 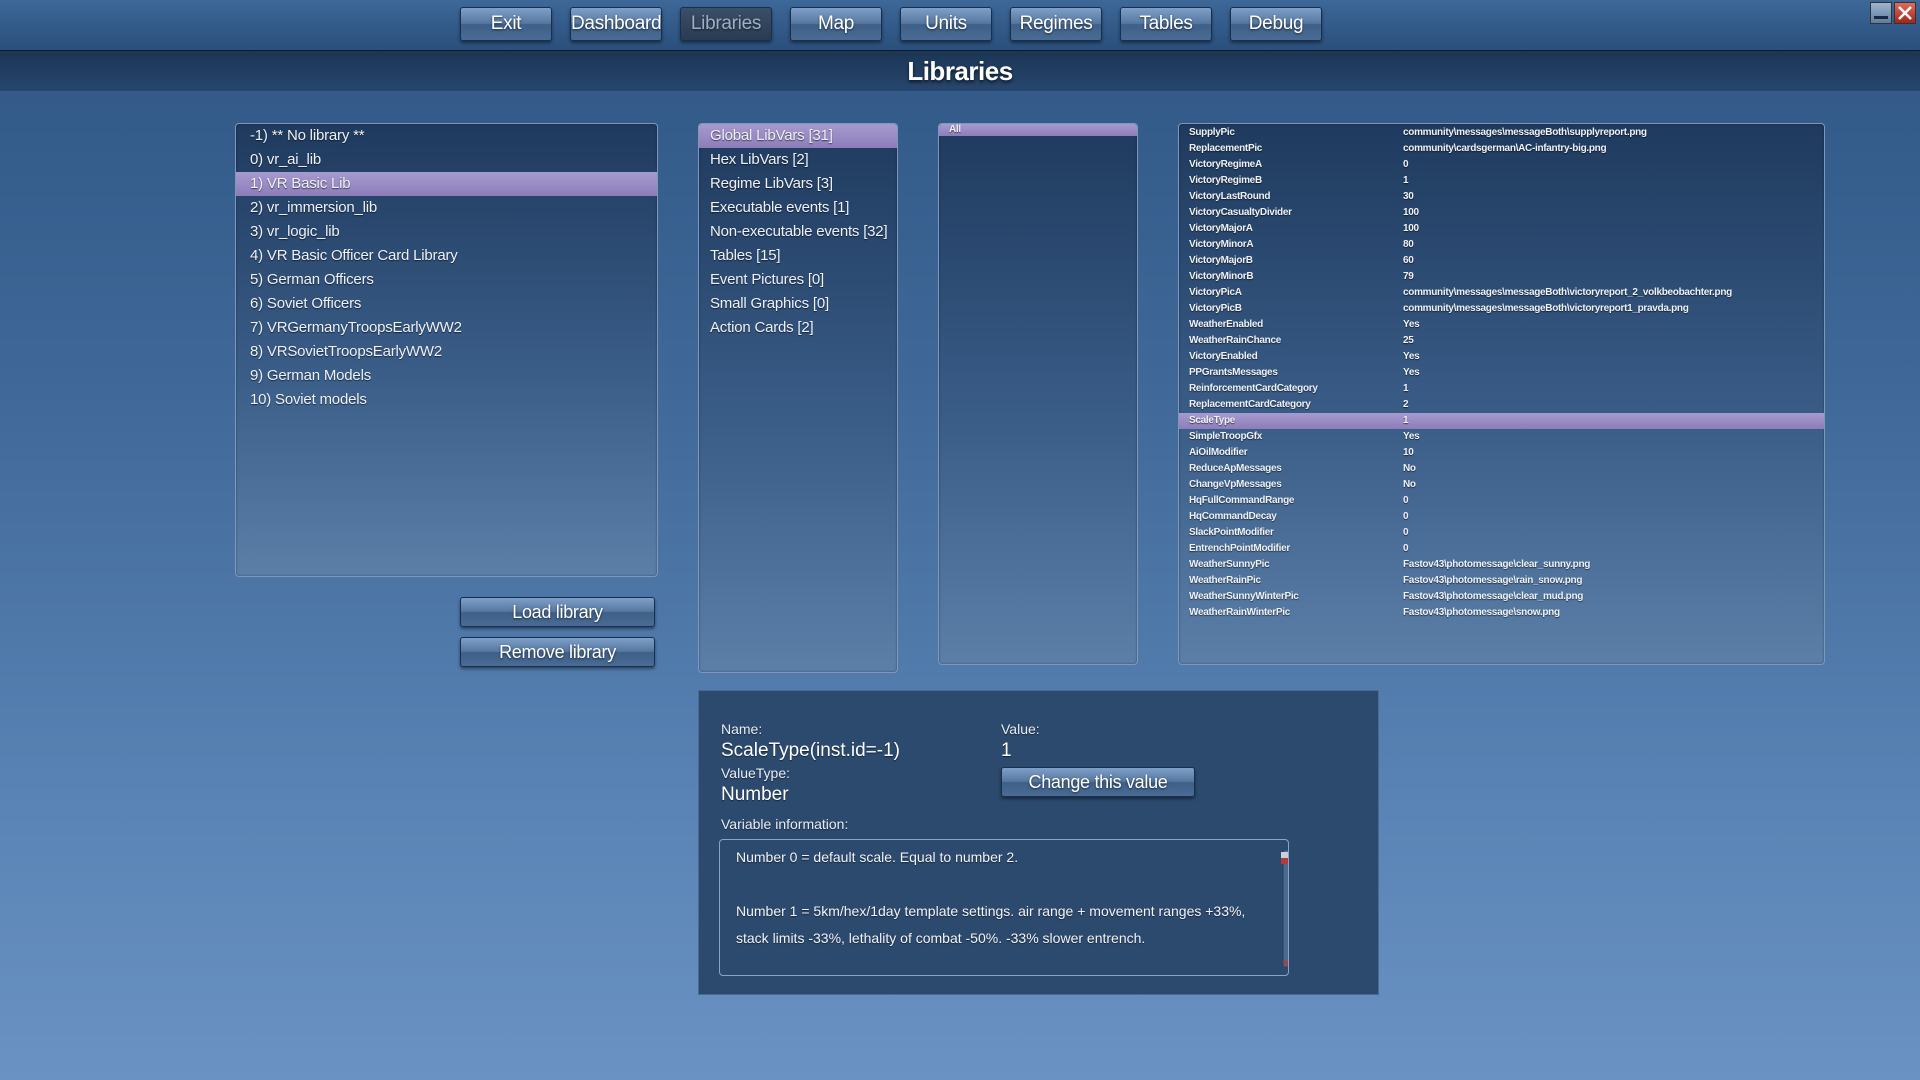 I want to click on exit-button: Exit, so click(x=506, y=24).